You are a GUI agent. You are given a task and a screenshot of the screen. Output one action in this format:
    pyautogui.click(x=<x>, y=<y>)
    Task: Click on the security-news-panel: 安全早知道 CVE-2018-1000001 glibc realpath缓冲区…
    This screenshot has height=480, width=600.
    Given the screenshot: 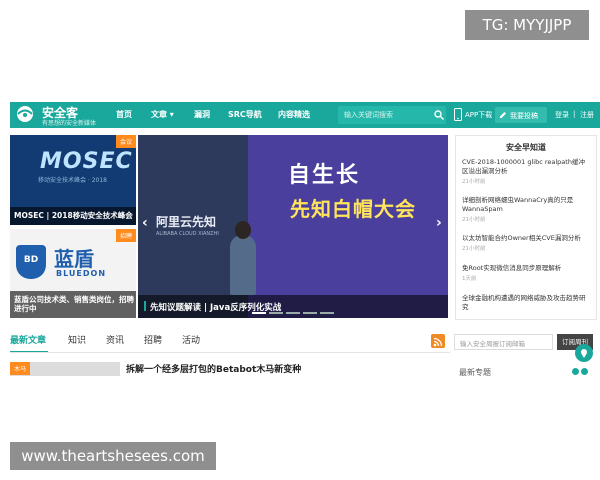 What is the action you would take?
    pyautogui.click(x=526, y=227)
    